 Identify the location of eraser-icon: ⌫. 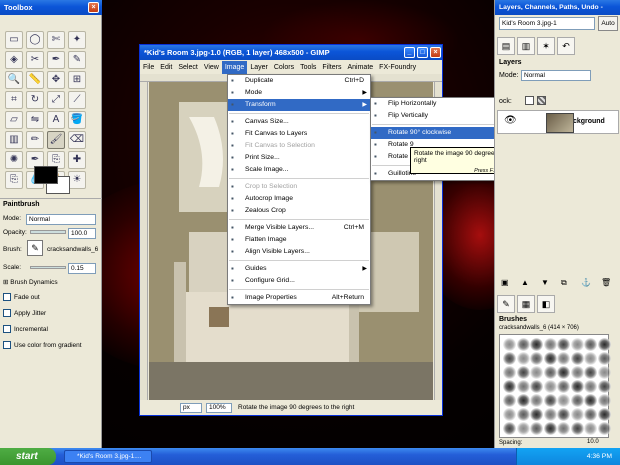
(77, 140).